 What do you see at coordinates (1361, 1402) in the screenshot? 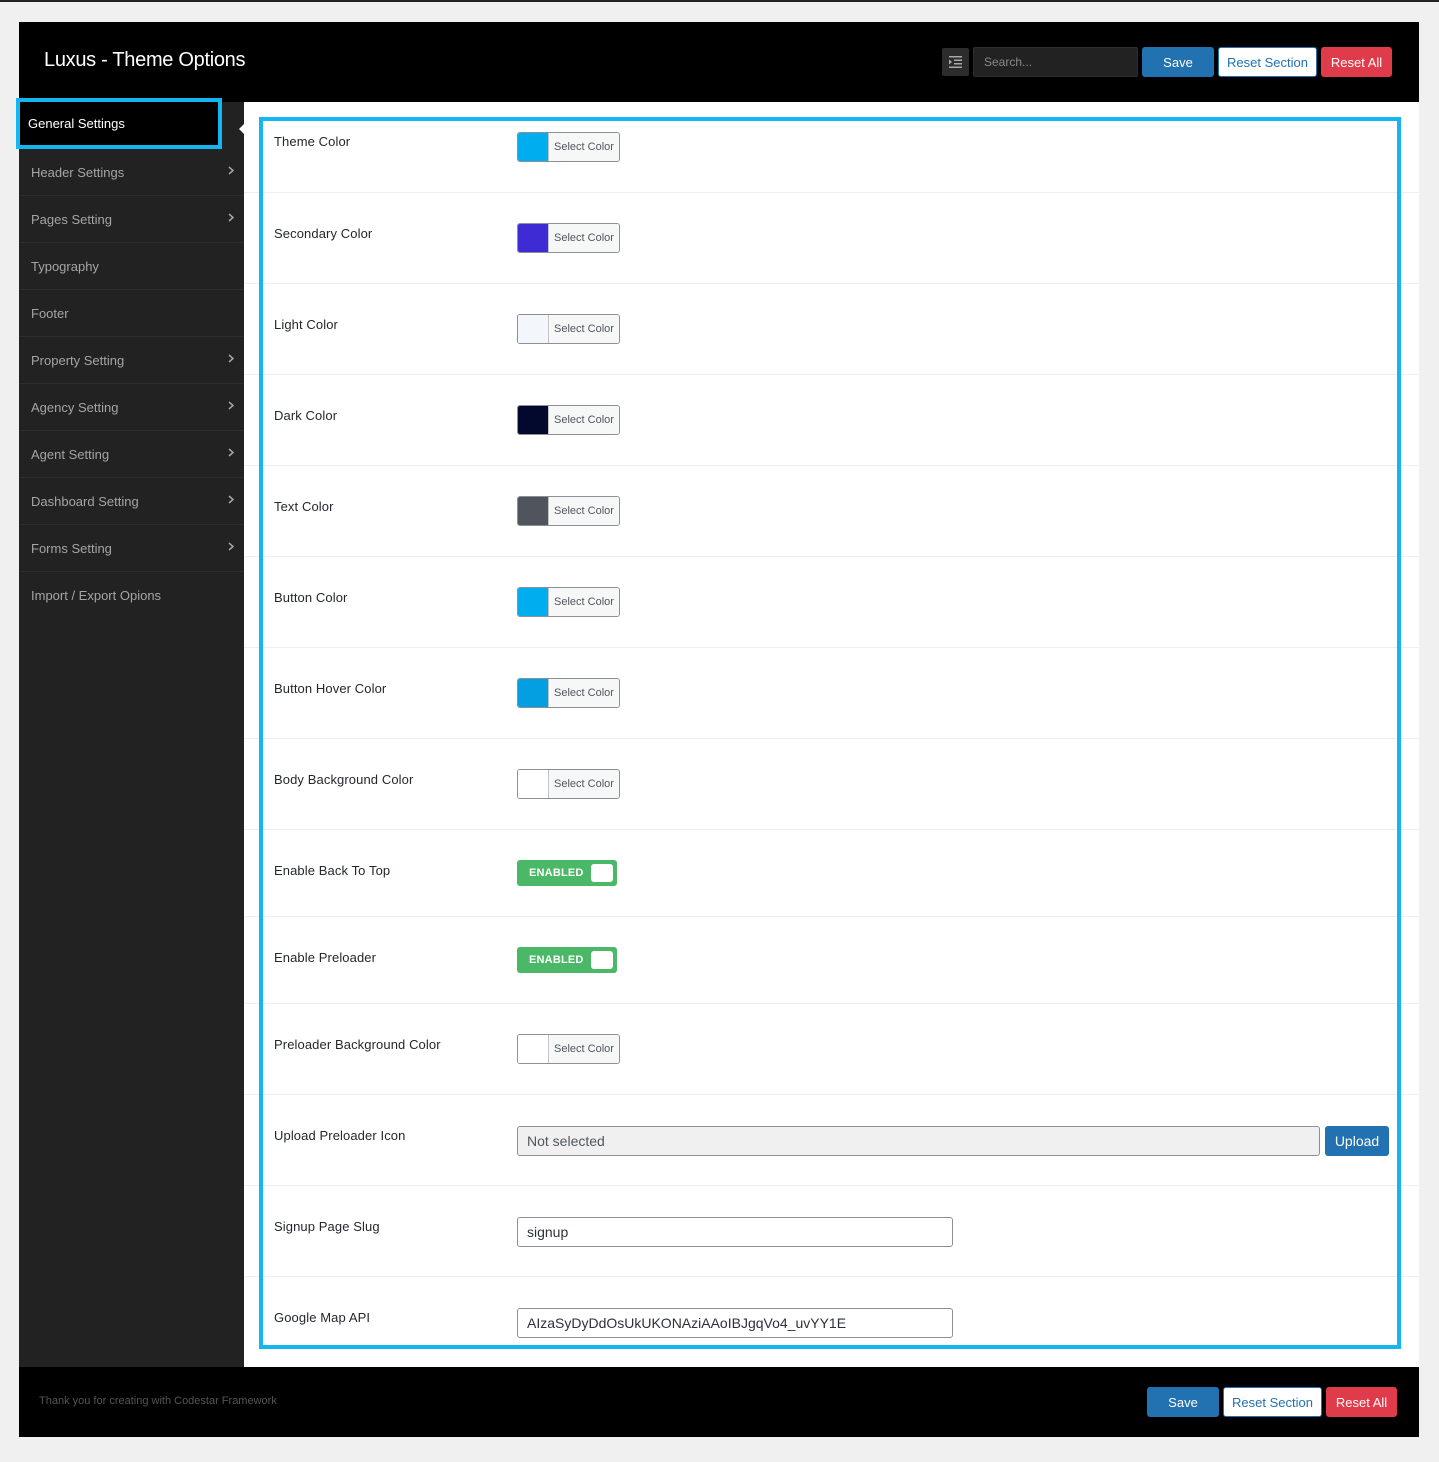
I see `footer-reset-all-button: Reset All` at bounding box center [1361, 1402].